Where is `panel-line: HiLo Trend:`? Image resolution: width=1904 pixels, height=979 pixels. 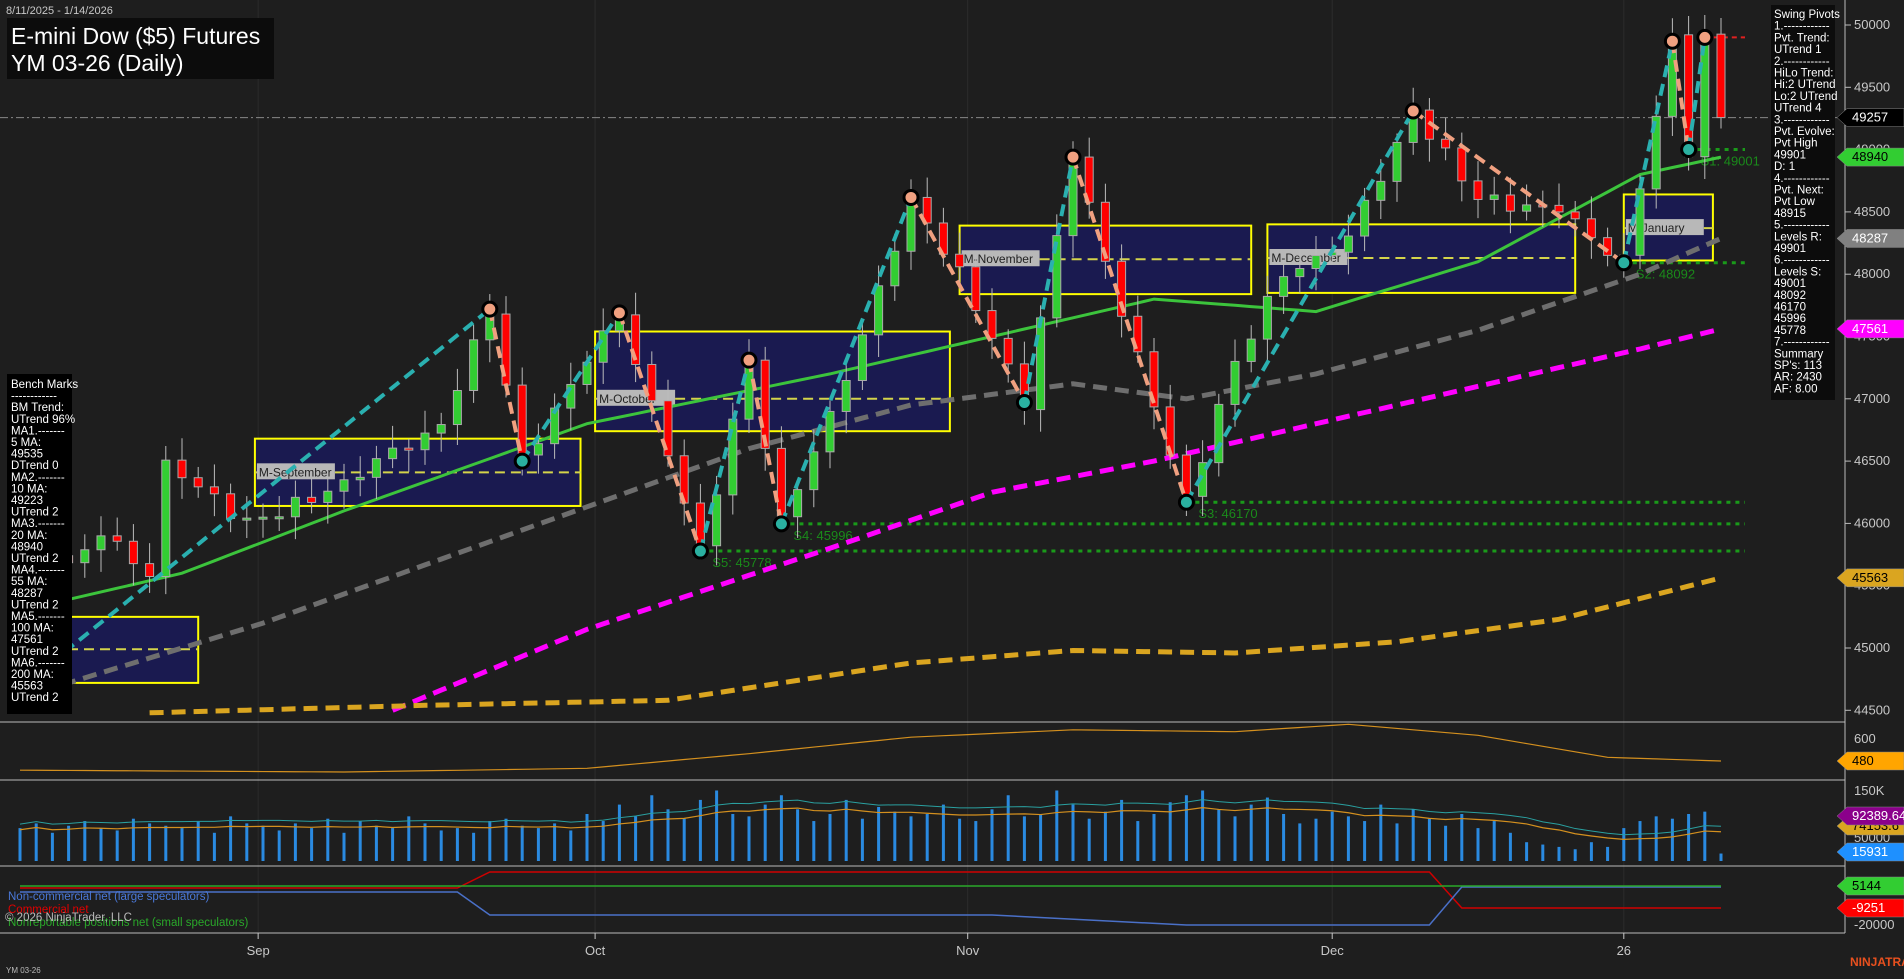 panel-line: HiLo Trend: is located at coordinates (1803, 74).